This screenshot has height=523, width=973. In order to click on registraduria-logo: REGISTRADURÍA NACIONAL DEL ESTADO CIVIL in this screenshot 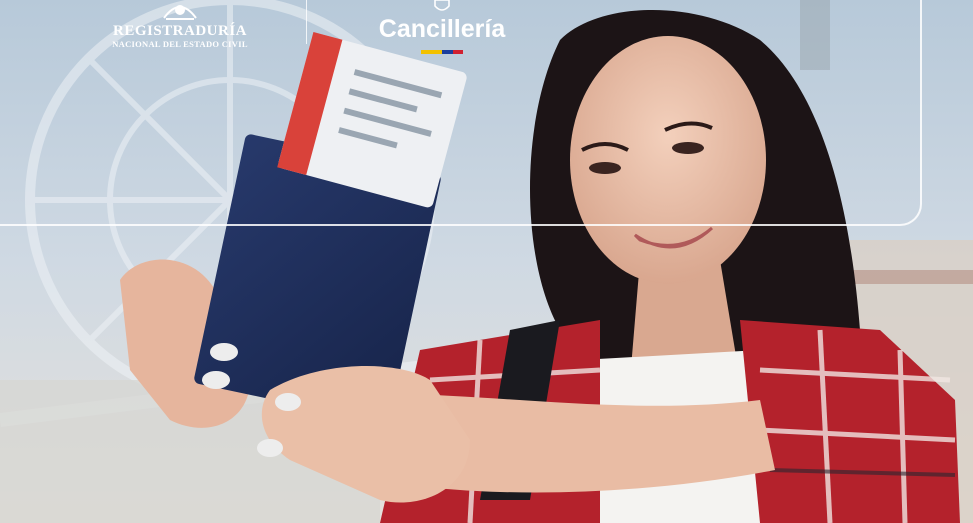, I will do `click(180, 26)`.